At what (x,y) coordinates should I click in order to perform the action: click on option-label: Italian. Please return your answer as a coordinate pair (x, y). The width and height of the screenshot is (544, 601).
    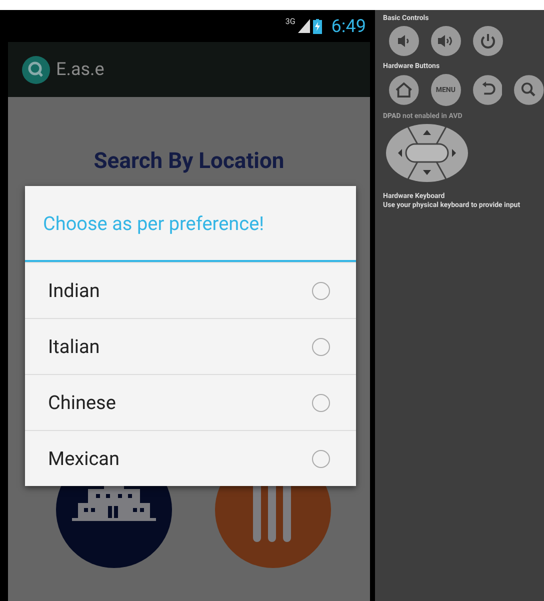
    Looking at the image, I should click on (74, 346).